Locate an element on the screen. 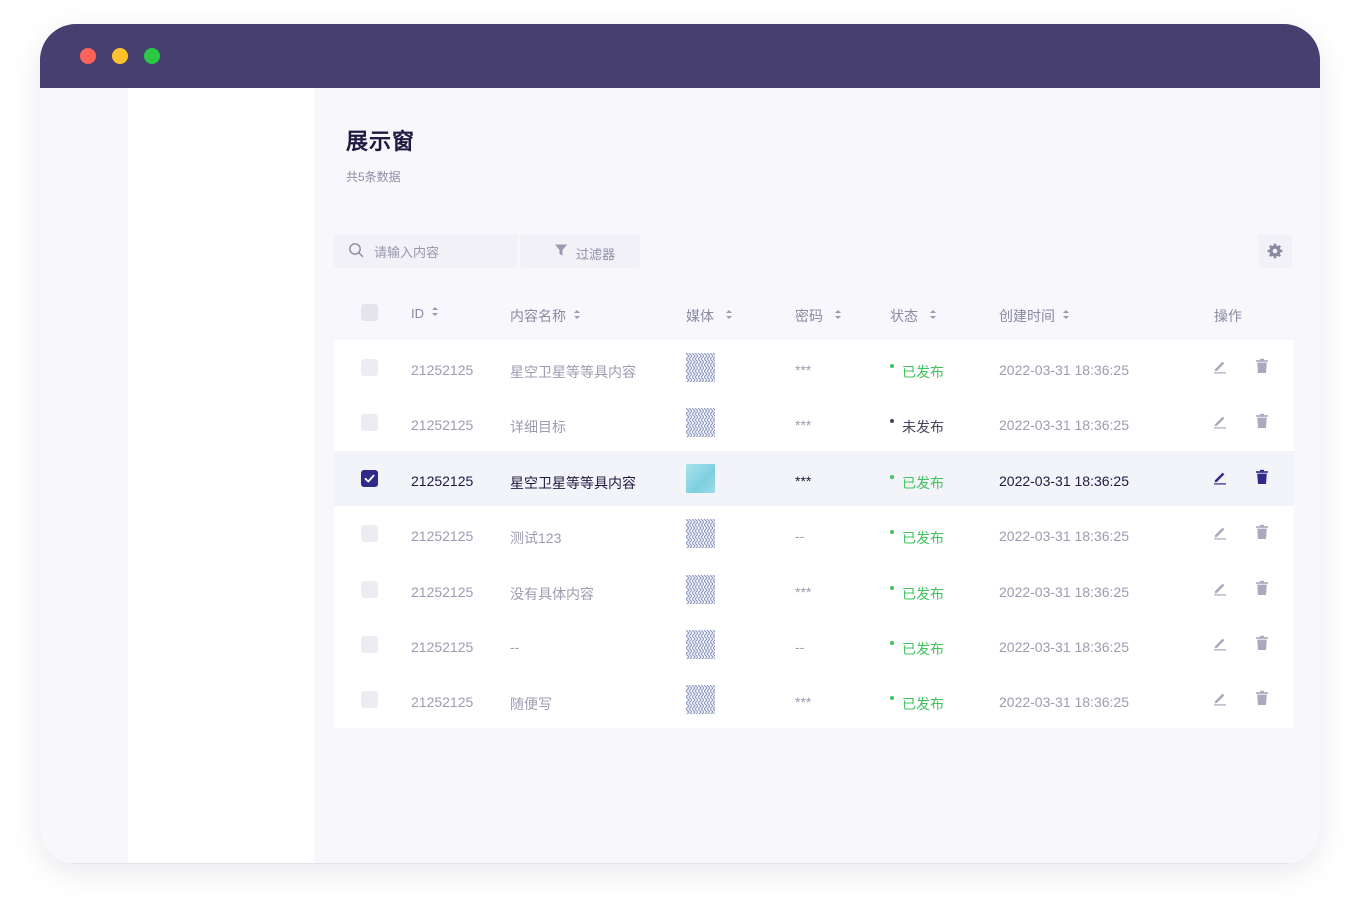  close-window-button is located at coordinates (88, 56).